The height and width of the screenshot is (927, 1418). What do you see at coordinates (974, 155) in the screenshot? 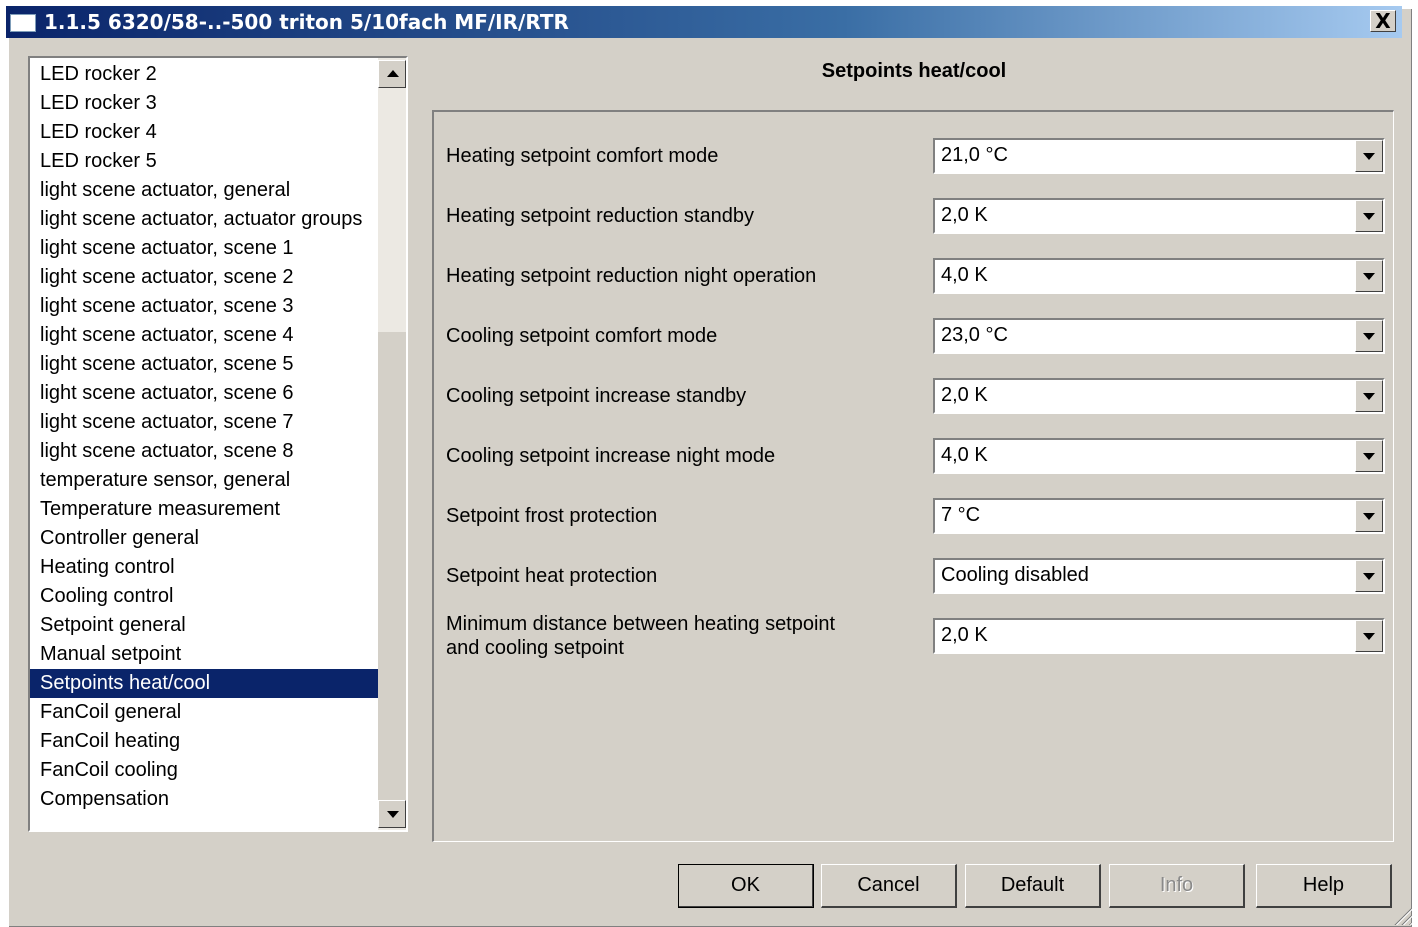
I see `dropdown-value: 21,0 °C` at bounding box center [974, 155].